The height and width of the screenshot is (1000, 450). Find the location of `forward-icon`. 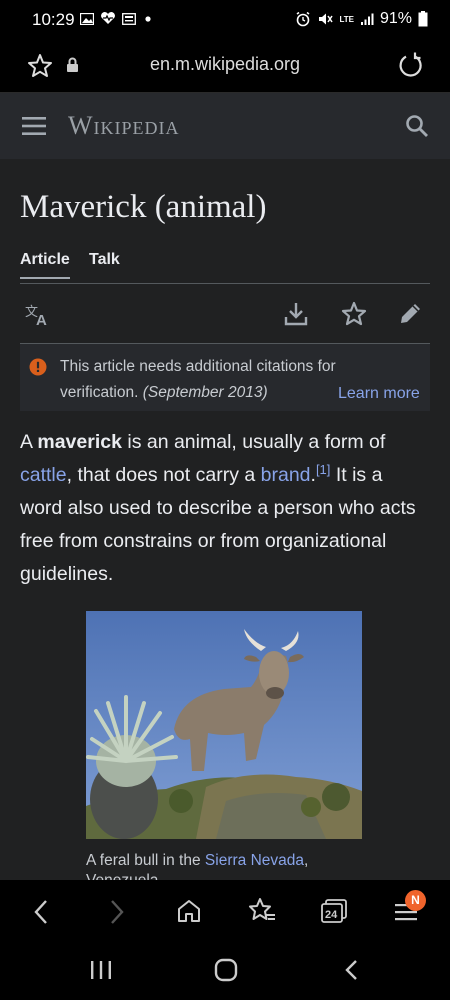

forward-icon is located at coordinates (117, 912).